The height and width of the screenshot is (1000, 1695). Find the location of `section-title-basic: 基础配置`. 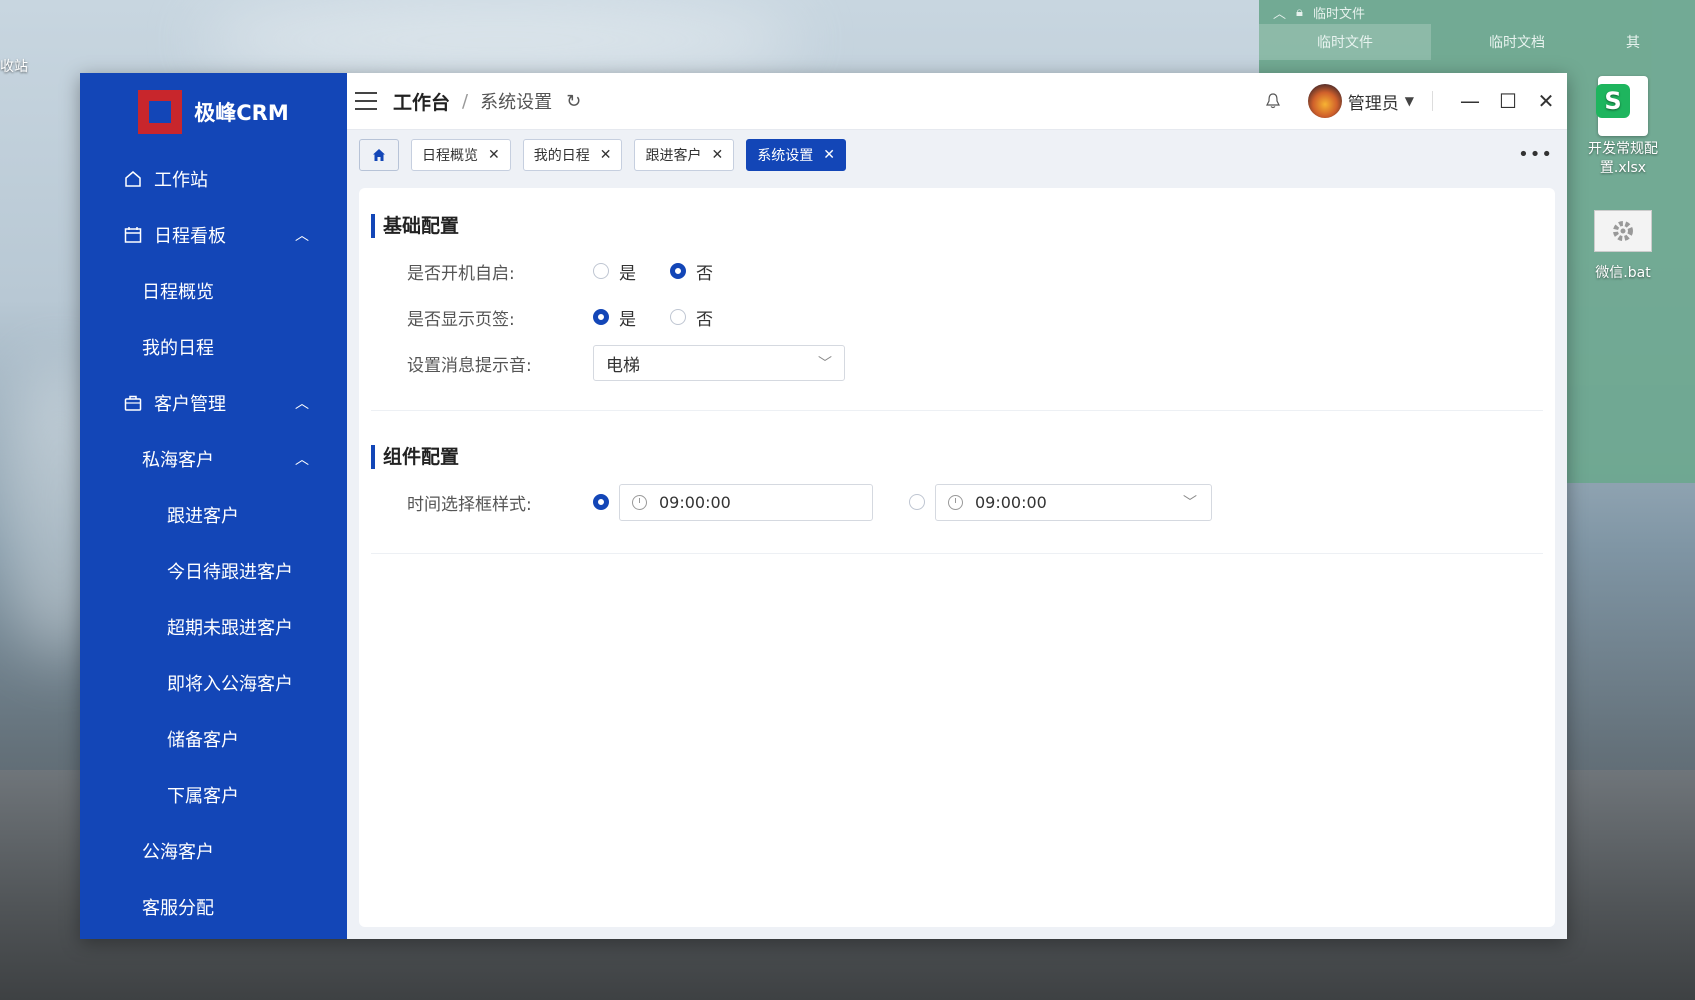

section-title-basic: 基础配置 is located at coordinates (957, 226).